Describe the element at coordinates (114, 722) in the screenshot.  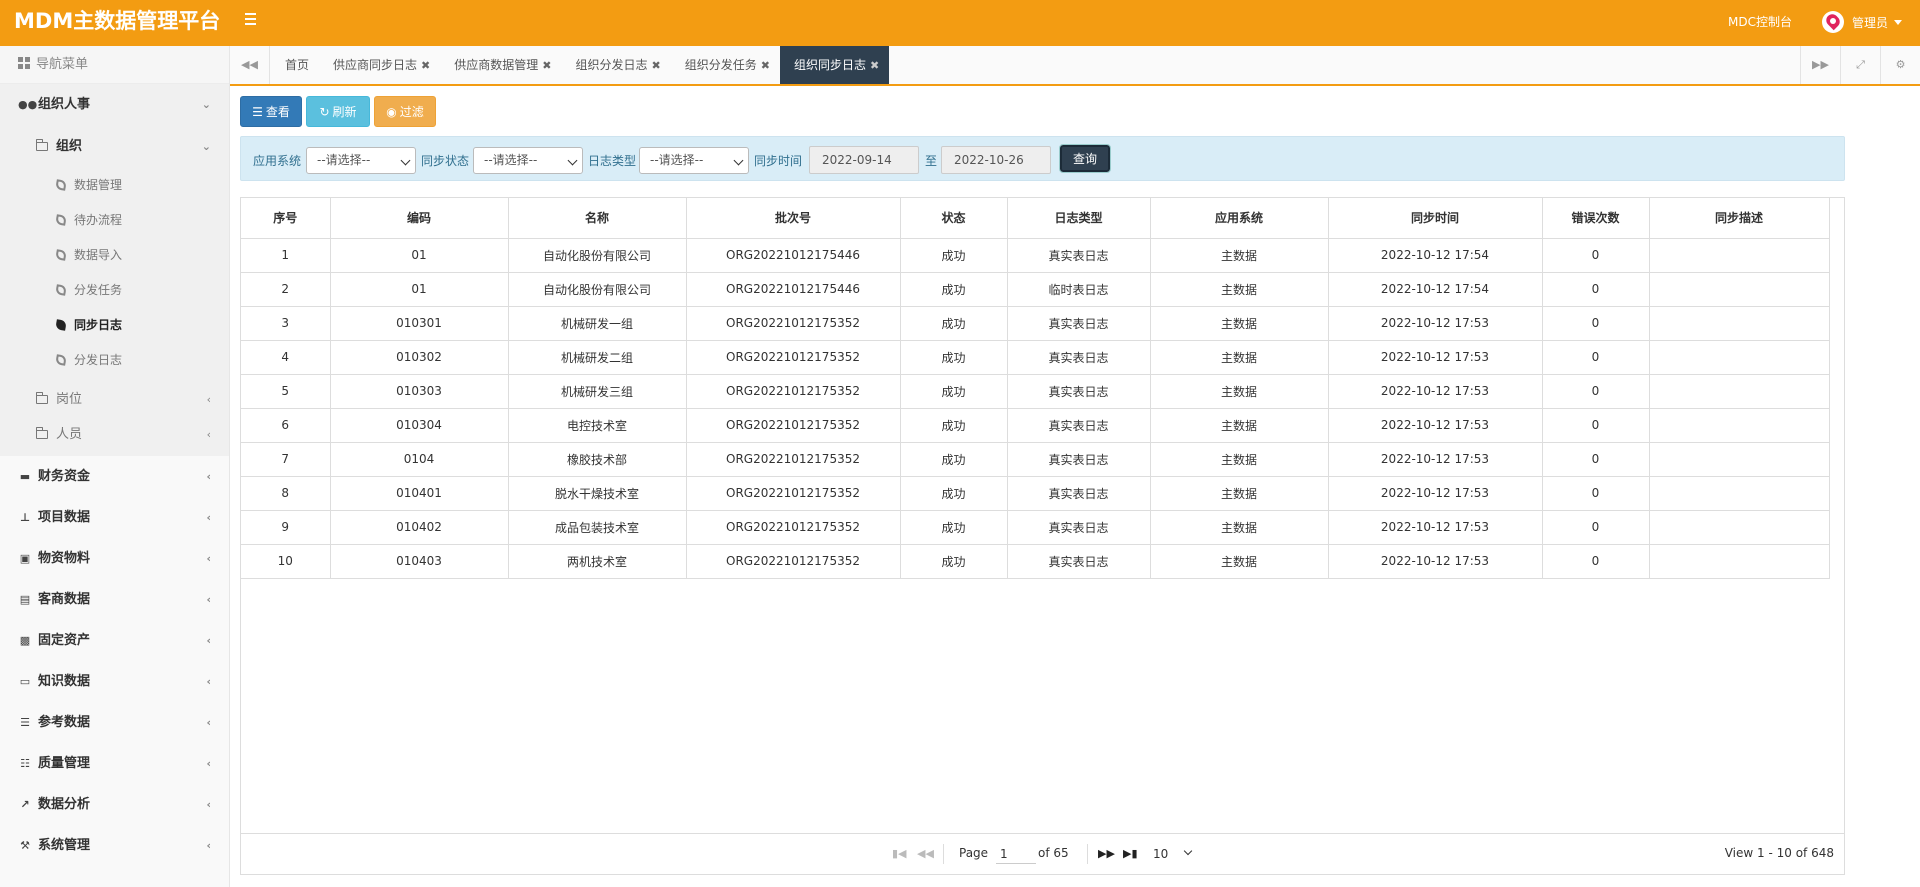
I see `sidebar-item-reference: ☰ 参考数据 ‹` at that location.